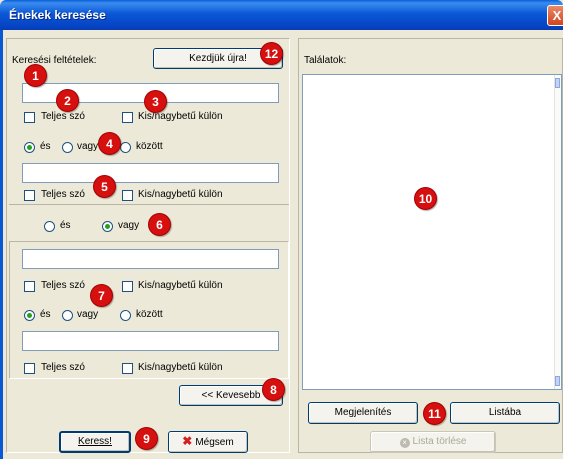  What do you see at coordinates (557, 232) in the screenshot?
I see `results-scrollbar` at bounding box center [557, 232].